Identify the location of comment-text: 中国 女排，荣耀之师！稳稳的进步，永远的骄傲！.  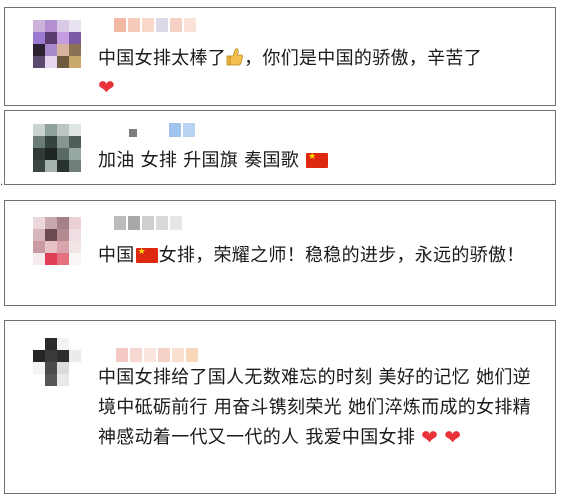
(314, 255).